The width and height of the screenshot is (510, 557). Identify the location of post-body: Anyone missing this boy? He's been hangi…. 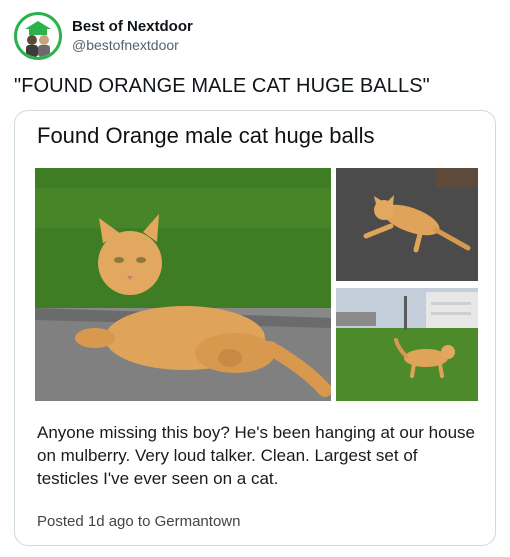
(256, 455).